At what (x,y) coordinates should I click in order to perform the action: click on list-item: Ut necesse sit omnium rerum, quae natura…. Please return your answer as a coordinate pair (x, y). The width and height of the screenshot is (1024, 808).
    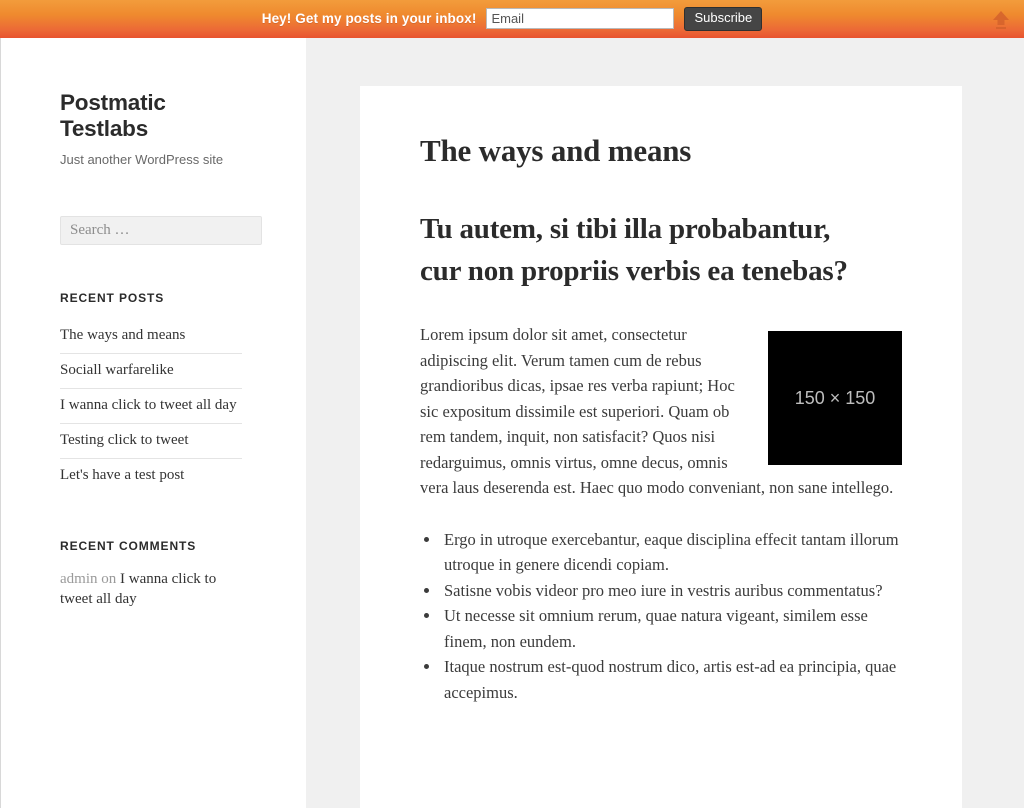
    Looking at the image, I should click on (671, 628).